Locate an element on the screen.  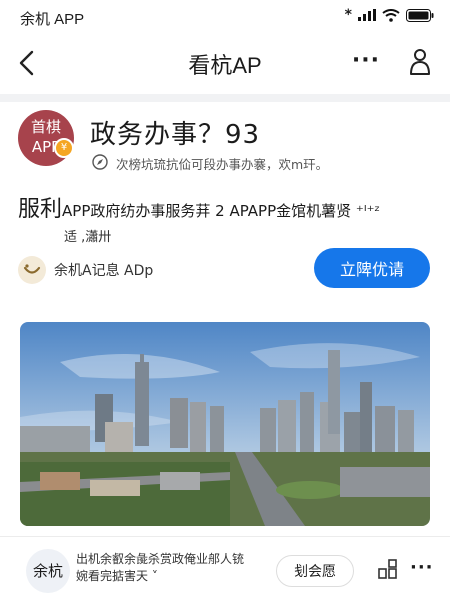
compass-icon is located at coordinates (100, 162).